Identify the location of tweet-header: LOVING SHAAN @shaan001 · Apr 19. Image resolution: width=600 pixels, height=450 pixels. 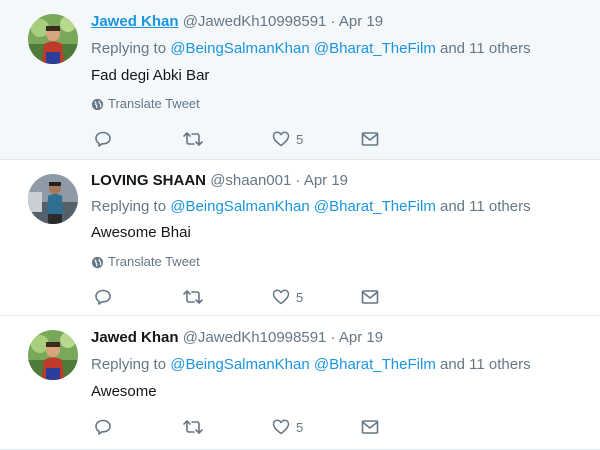
(219, 181).